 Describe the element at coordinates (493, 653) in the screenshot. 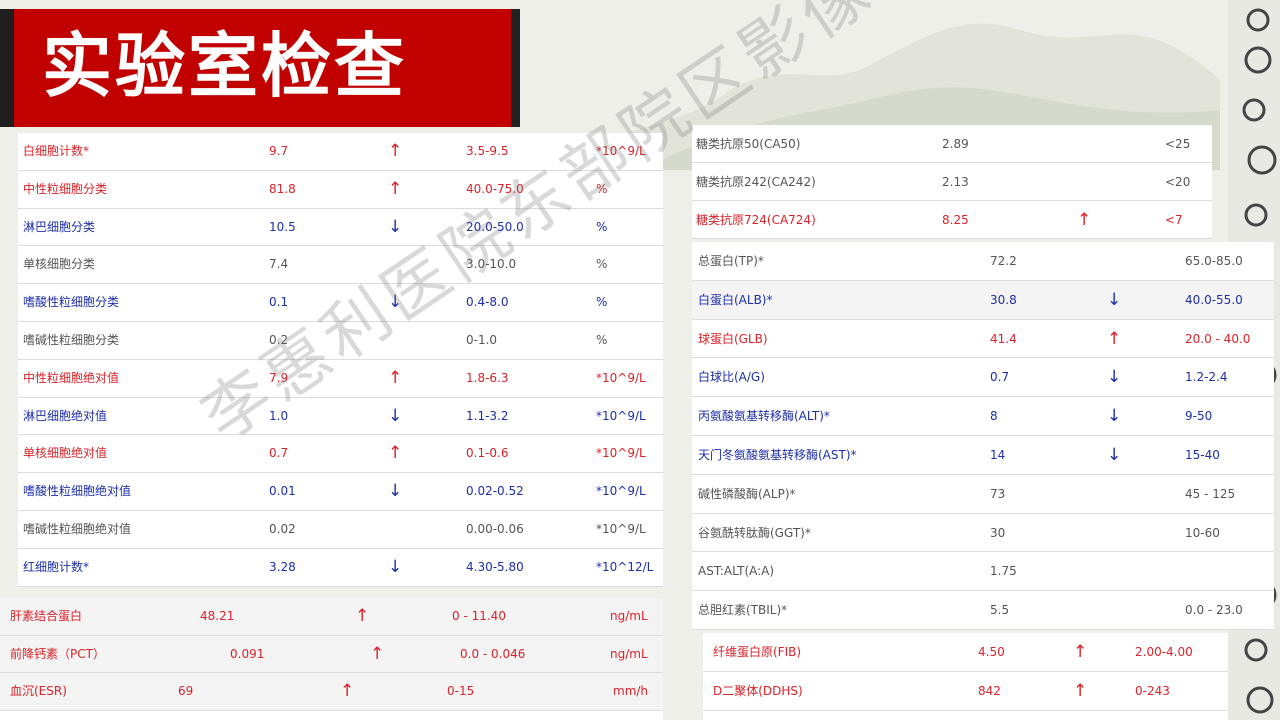

I see `cell-range: 0.0 - 0.046` at that location.